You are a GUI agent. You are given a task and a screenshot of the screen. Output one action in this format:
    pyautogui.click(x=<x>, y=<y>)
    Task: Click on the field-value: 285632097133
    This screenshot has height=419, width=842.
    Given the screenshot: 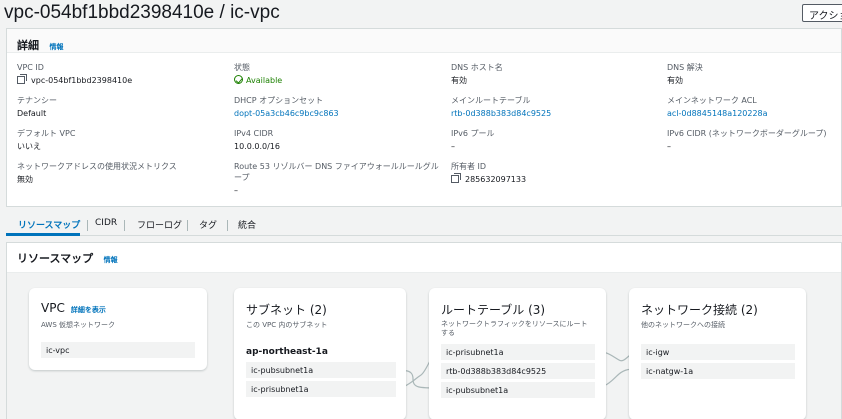 What is the action you would take?
    pyautogui.click(x=496, y=179)
    